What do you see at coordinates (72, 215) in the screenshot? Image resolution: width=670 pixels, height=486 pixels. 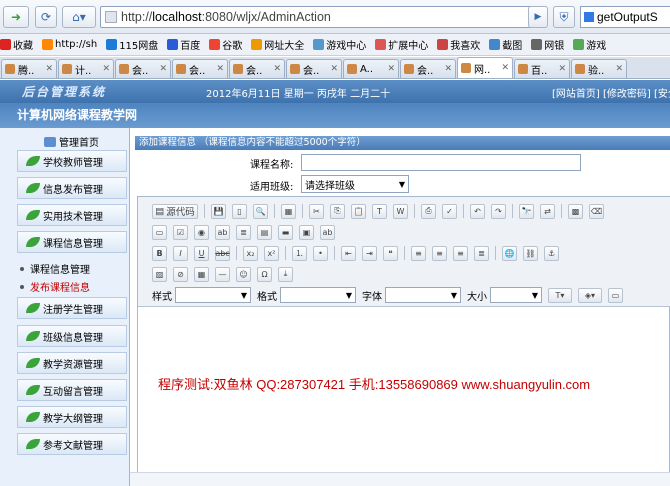 I see `sidebar-menu-item: 实用技术管理` at bounding box center [72, 215].